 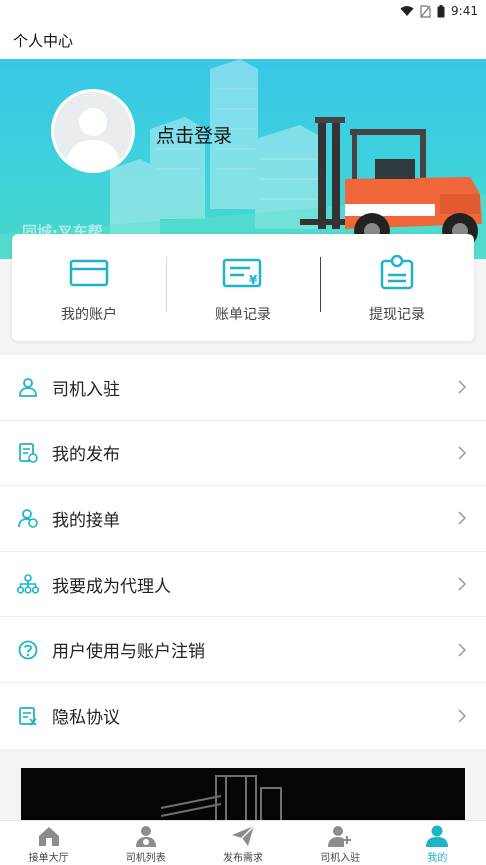 What do you see at coordinates (437, 836) in the screenshot?
I see `user-icon` at bounding box center [437, 836].